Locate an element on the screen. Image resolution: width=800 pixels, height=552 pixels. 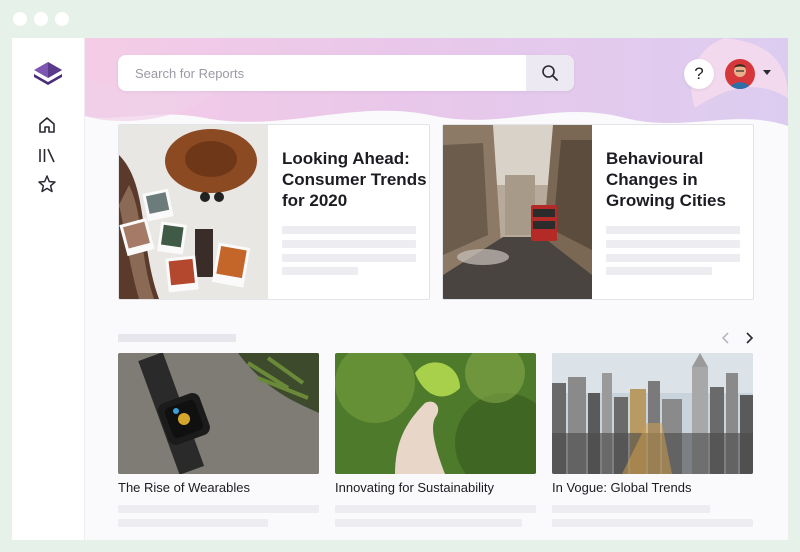
caret-down-icon is located at coordinates (767, 73).